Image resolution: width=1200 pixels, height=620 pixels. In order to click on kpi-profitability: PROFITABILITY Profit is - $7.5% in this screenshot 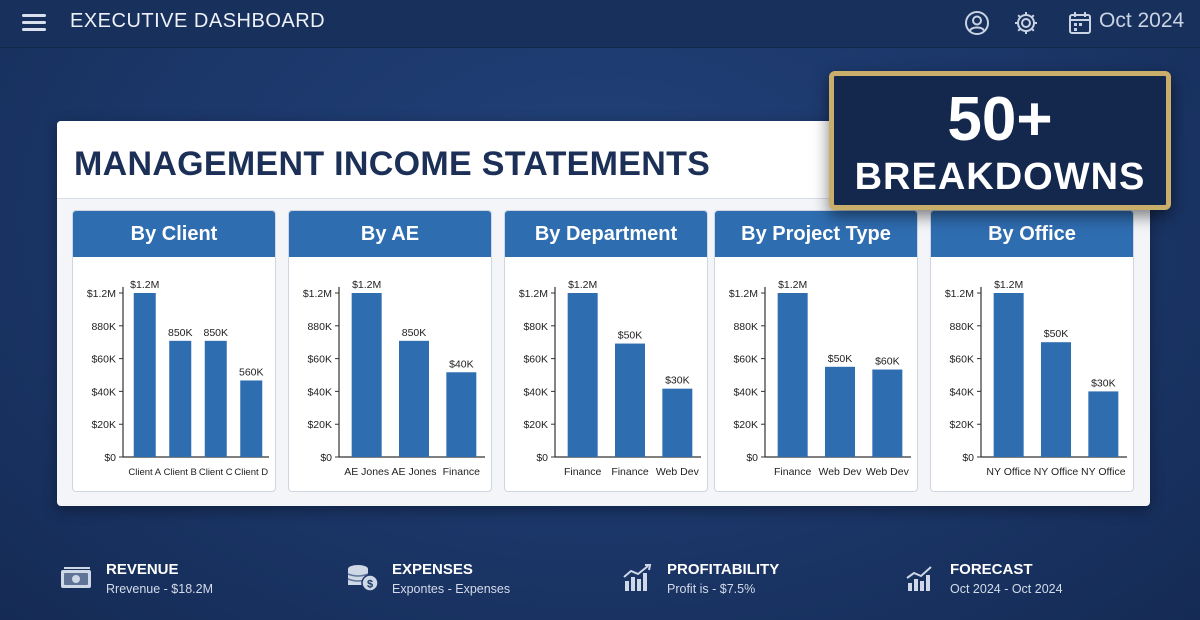, I will do `click(741, 581)`.